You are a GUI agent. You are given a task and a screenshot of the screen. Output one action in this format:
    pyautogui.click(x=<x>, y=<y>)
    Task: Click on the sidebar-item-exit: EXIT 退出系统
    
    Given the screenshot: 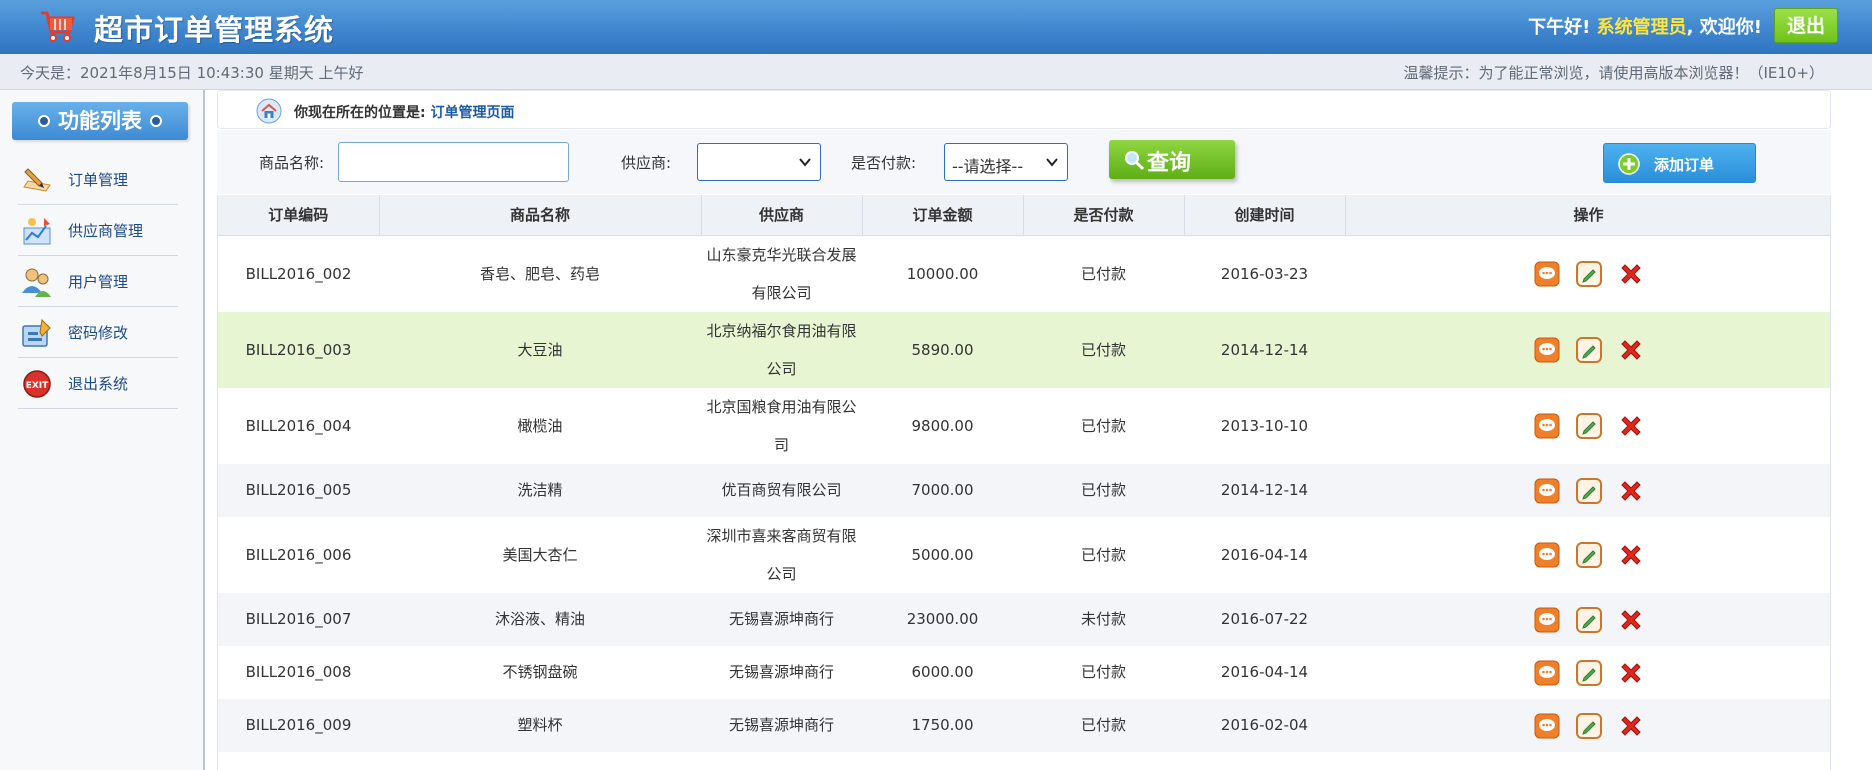 What is the action you would take?
    pyautogui.click(x=98, y=383)
    